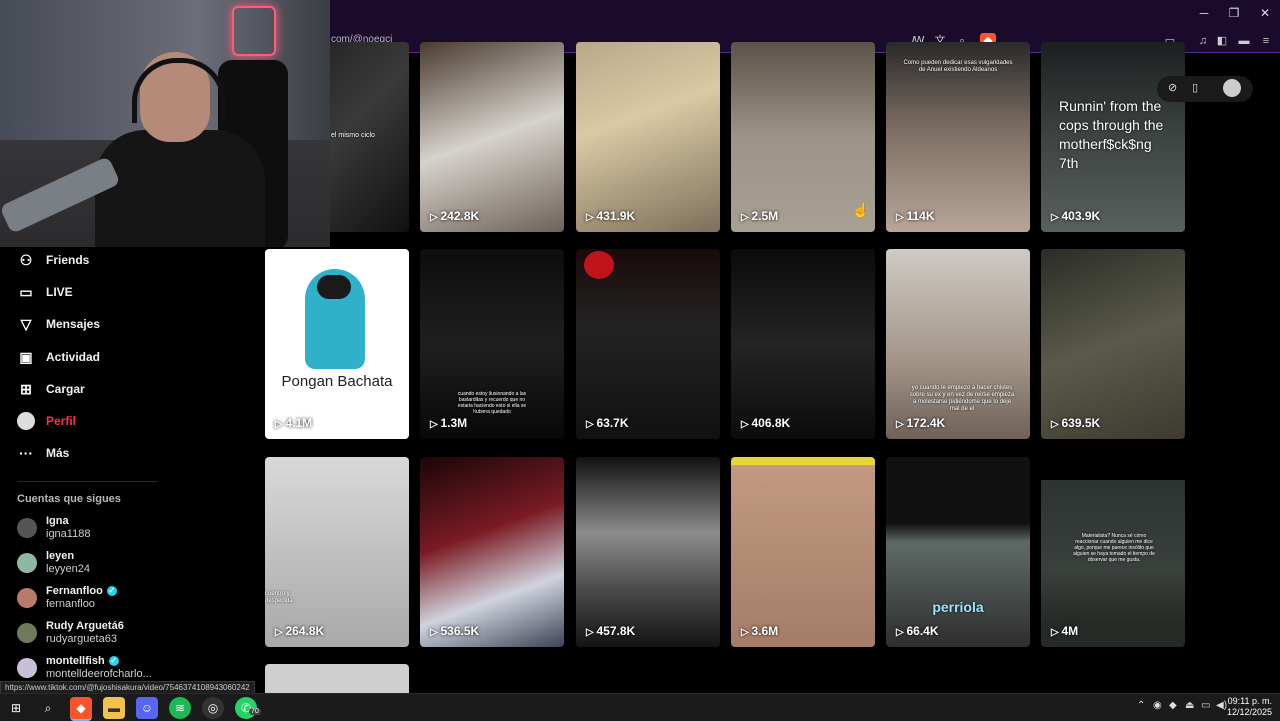  I want to click on video-tile, so click(337, 678).